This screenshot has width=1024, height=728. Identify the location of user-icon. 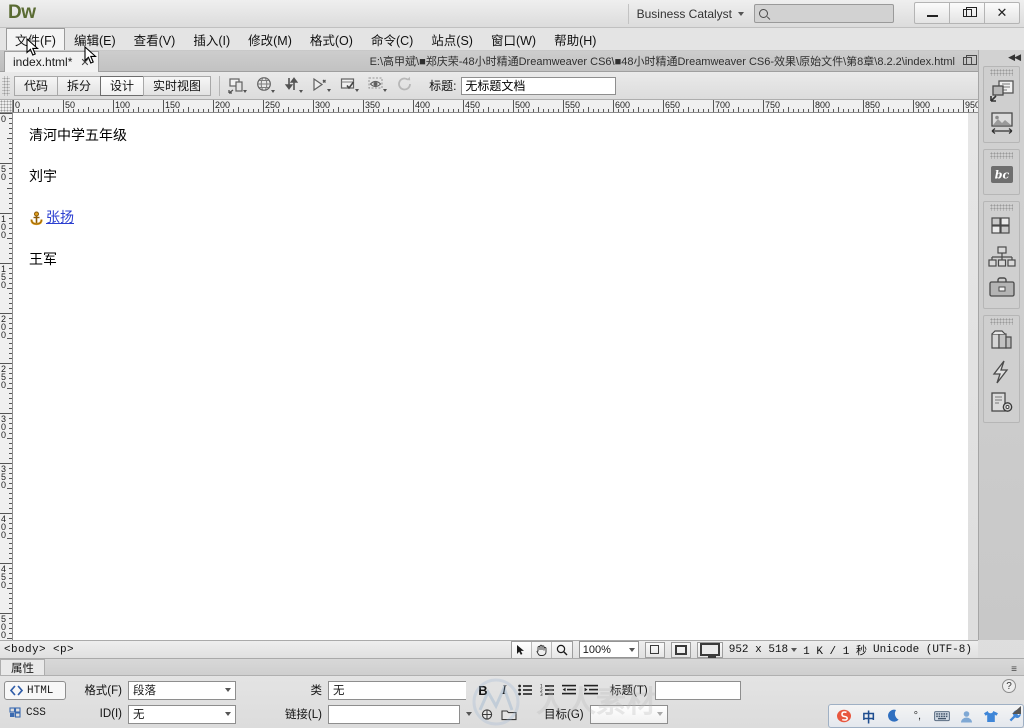
(966, 716).